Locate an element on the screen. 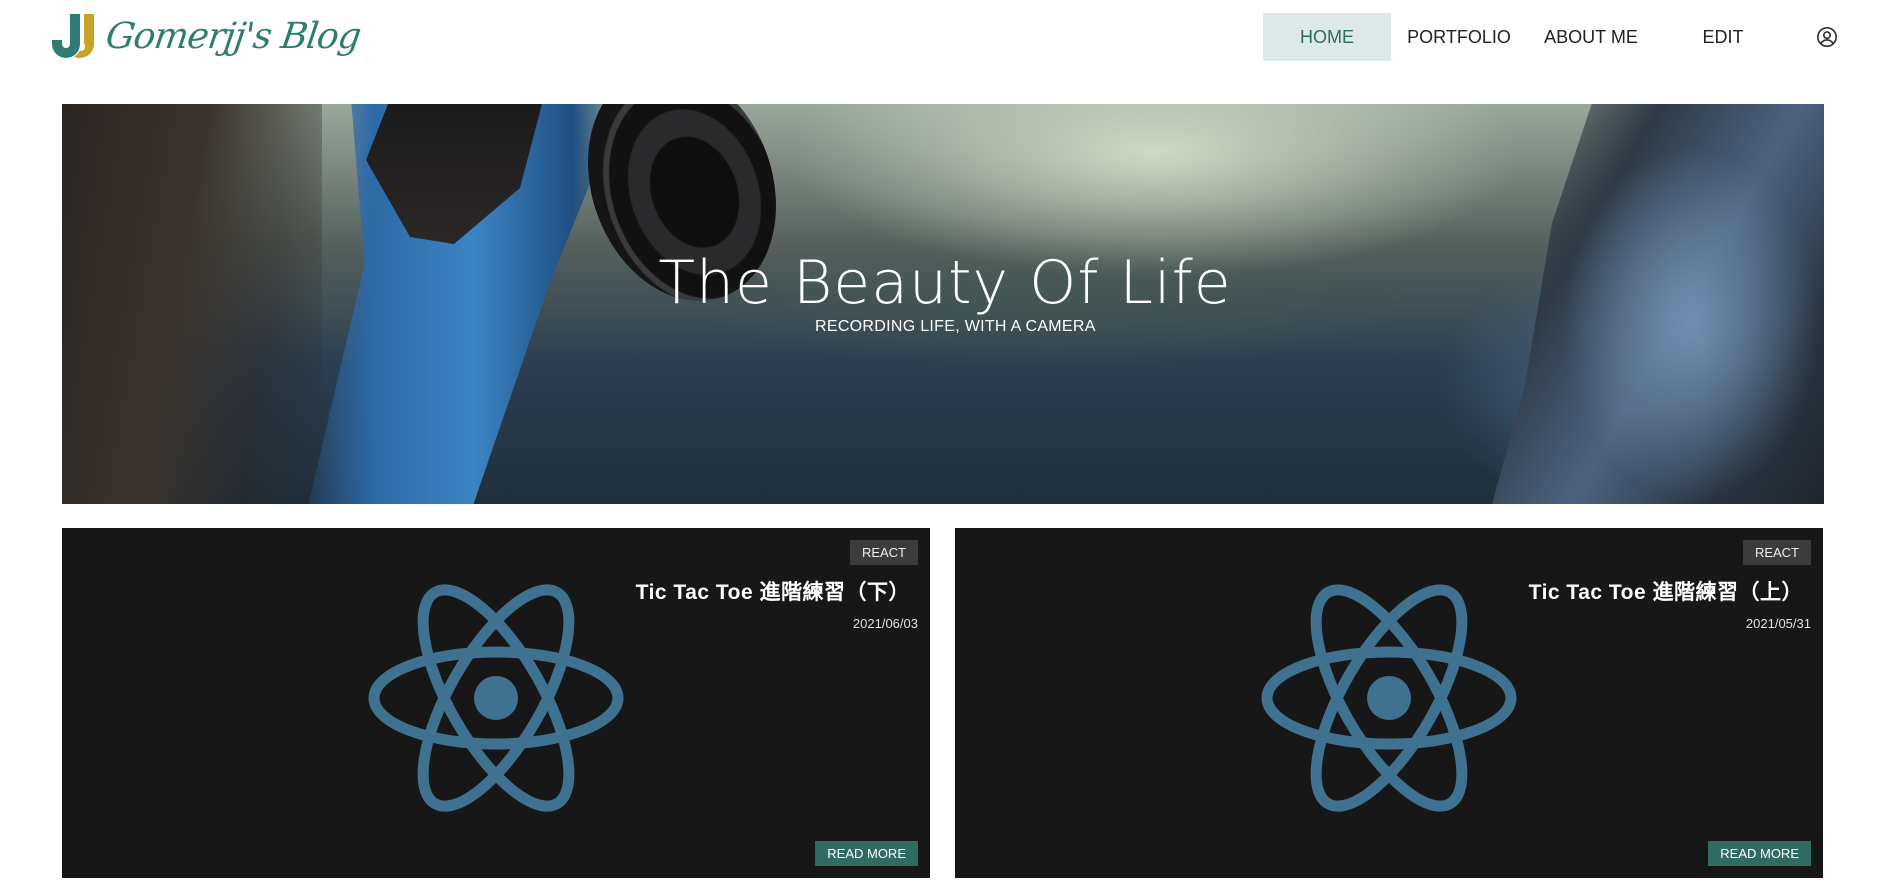 The height and width of the screenshot is (895, 1880). nav-edit: EDIT is located at coordinates (1723, 37).